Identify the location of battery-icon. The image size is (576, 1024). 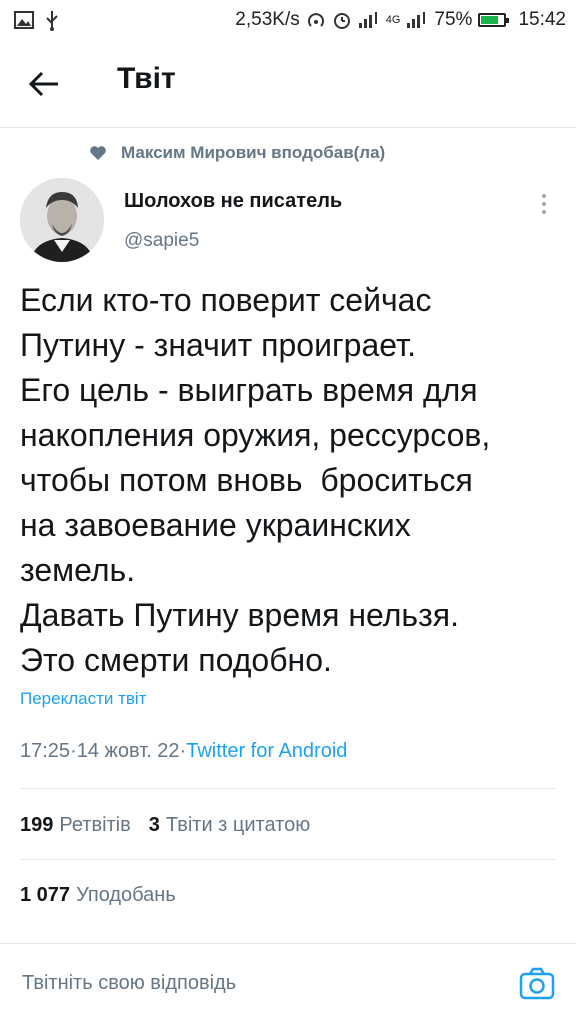
(494, 20).